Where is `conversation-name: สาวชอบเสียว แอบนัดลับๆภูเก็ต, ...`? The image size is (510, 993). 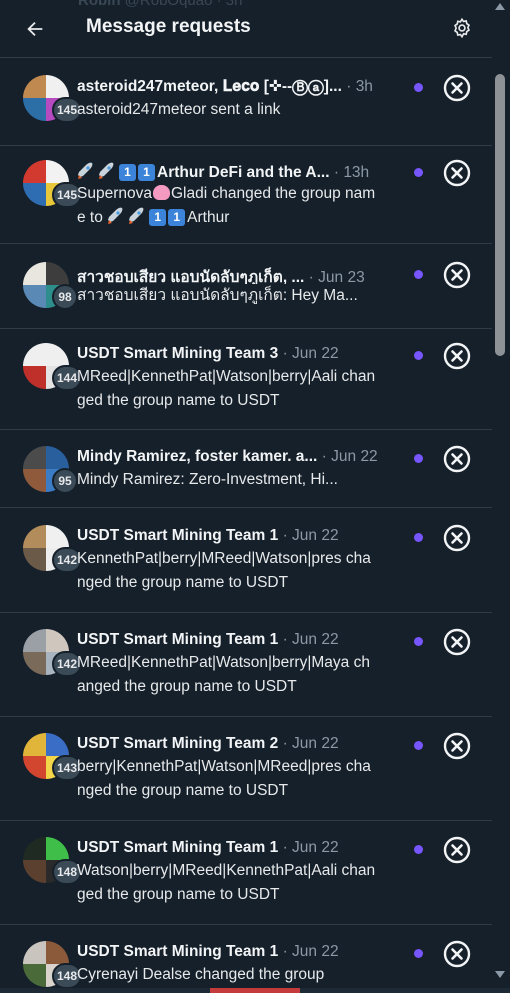 conversation-name: สาวชอบเสียว แอบนัดลับๆภูเก็ต, ... is located at coordinates (191, 276).